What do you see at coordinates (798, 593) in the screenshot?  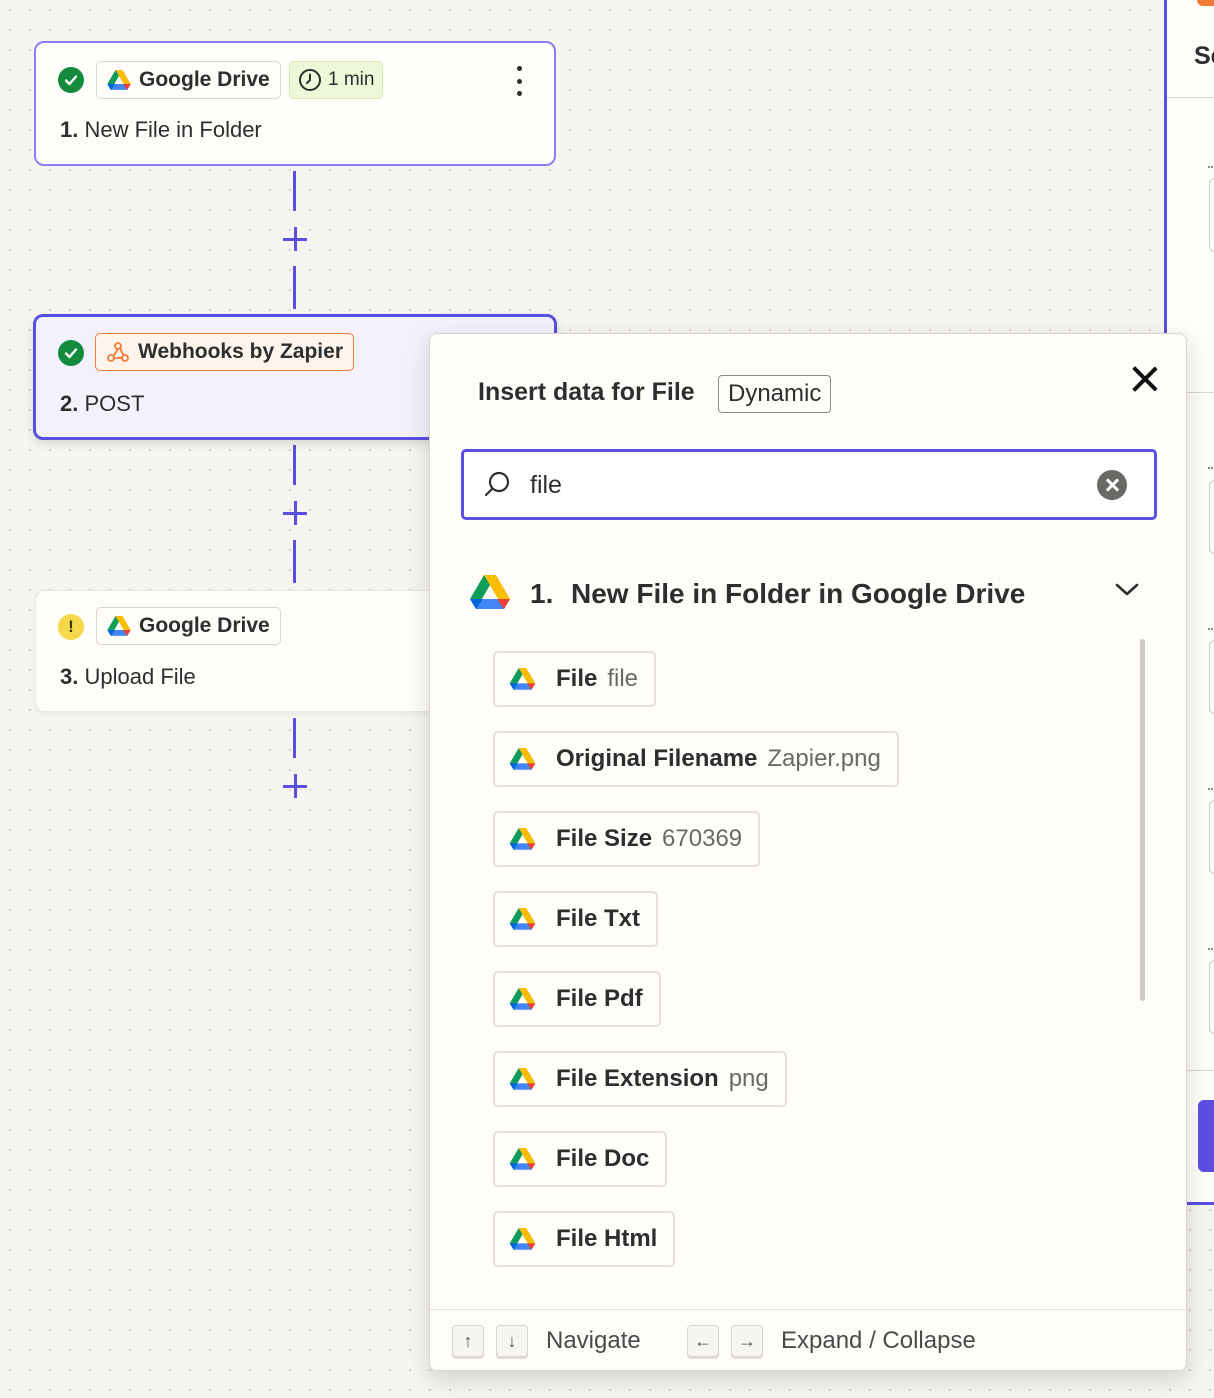 I see `group-title: New File in Folder in Google Drive` at bounding box center [798, 593].